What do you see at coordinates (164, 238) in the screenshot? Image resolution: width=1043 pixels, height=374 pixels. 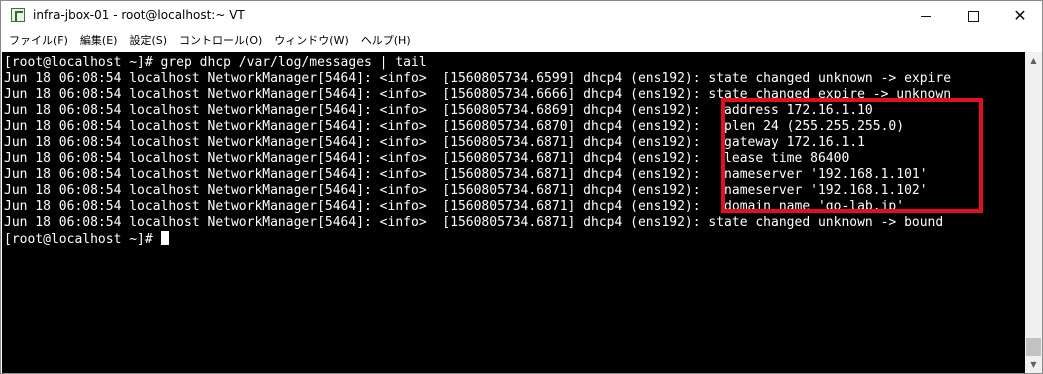 I see `text-cursor` at bounding box center [164, 238].